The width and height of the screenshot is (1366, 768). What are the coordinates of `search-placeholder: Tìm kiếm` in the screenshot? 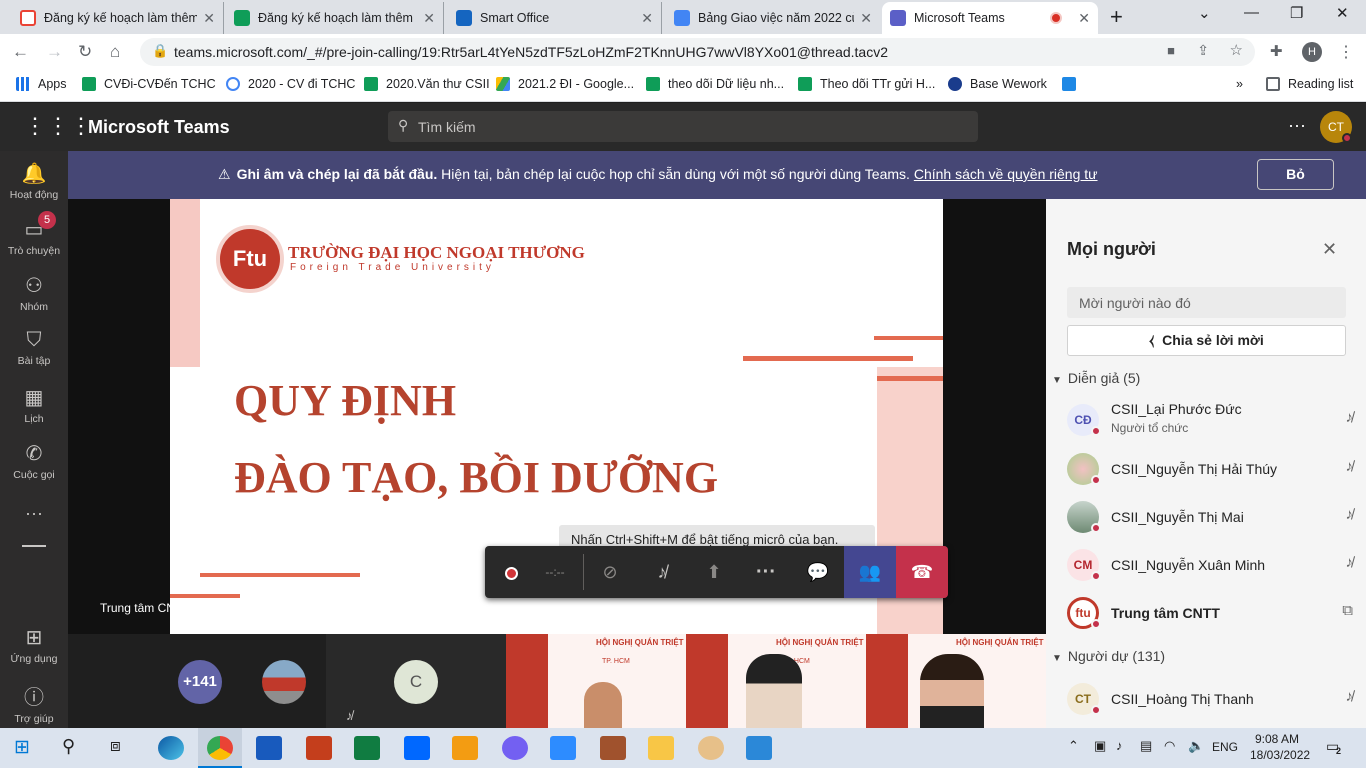 It's located at (447, 127).